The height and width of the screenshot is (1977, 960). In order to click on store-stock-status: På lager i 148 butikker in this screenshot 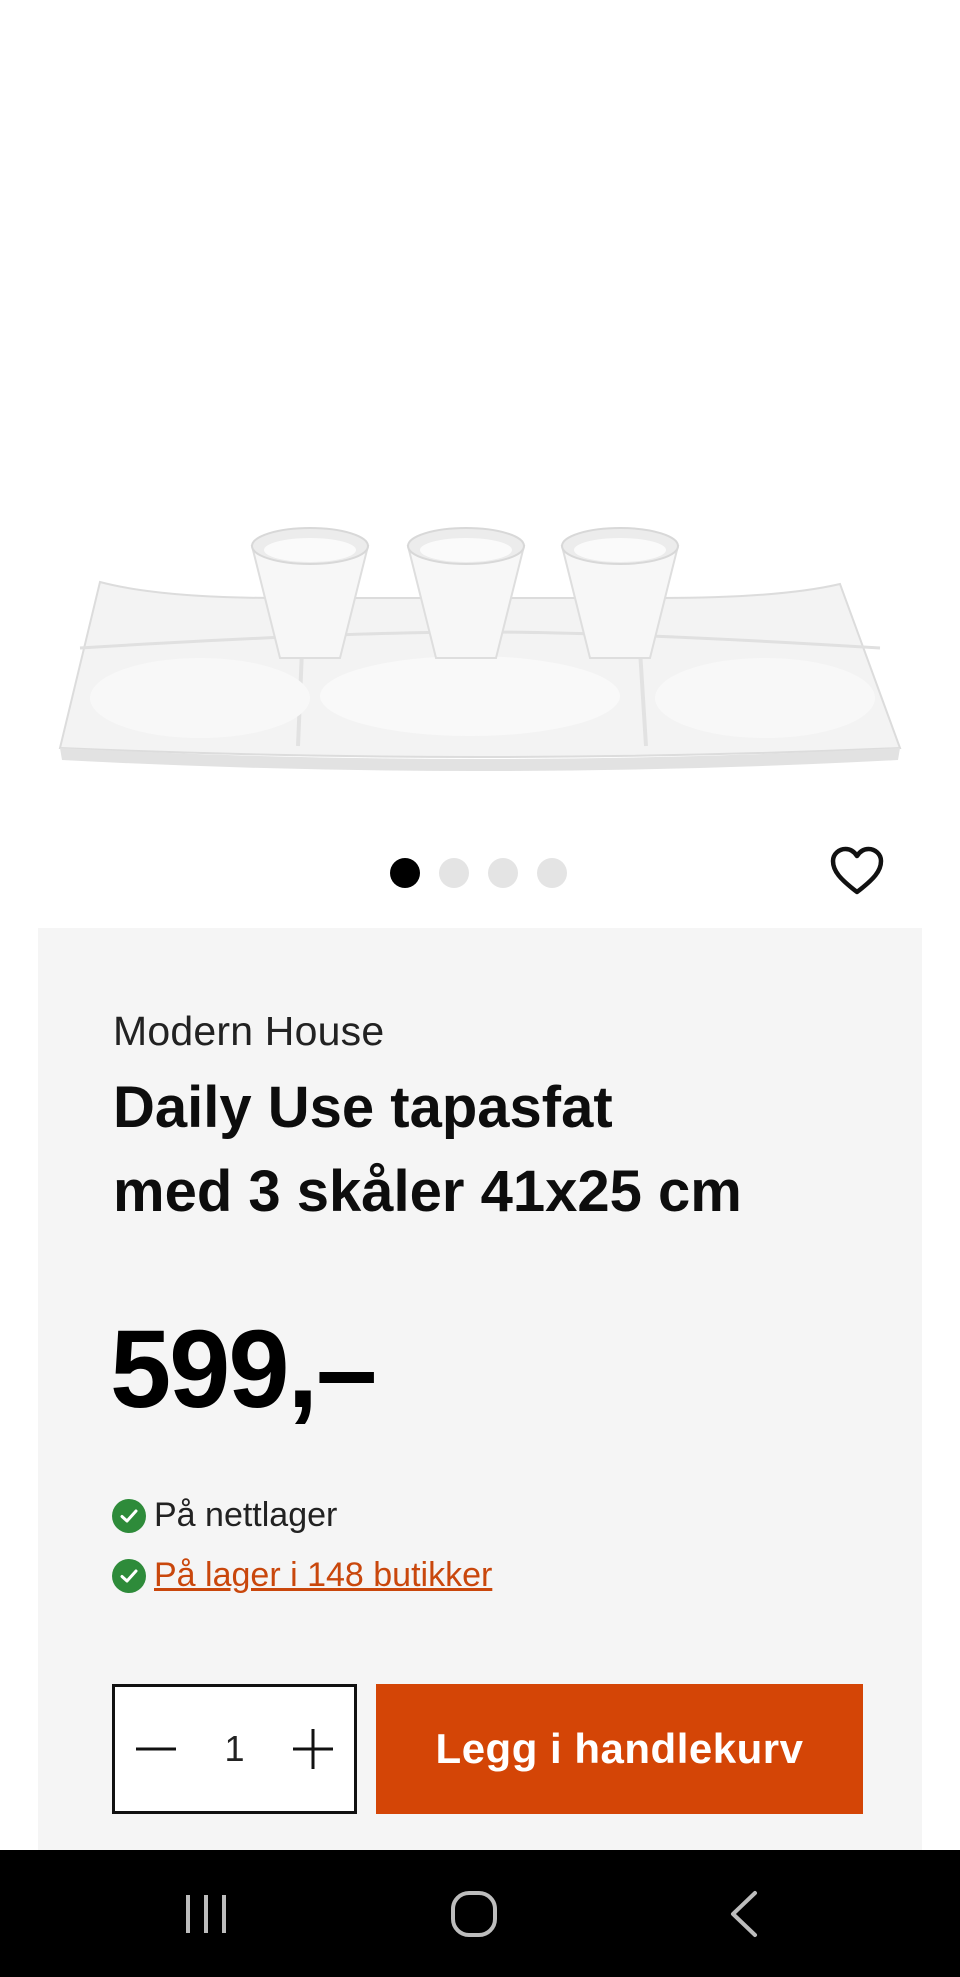, I will do `click(302, 1575)`.